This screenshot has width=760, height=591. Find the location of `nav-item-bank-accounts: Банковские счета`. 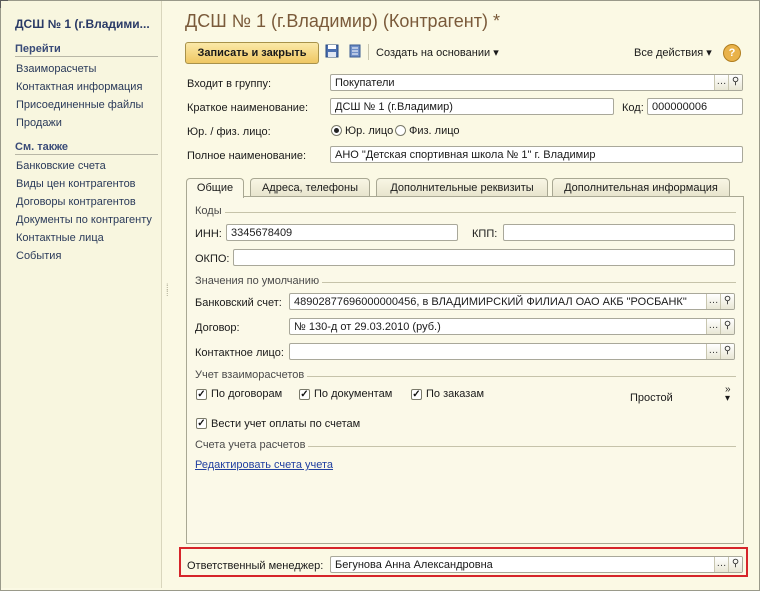

nav-item-bank-accounts: Банковские счета is located at coordinates (61, 166).